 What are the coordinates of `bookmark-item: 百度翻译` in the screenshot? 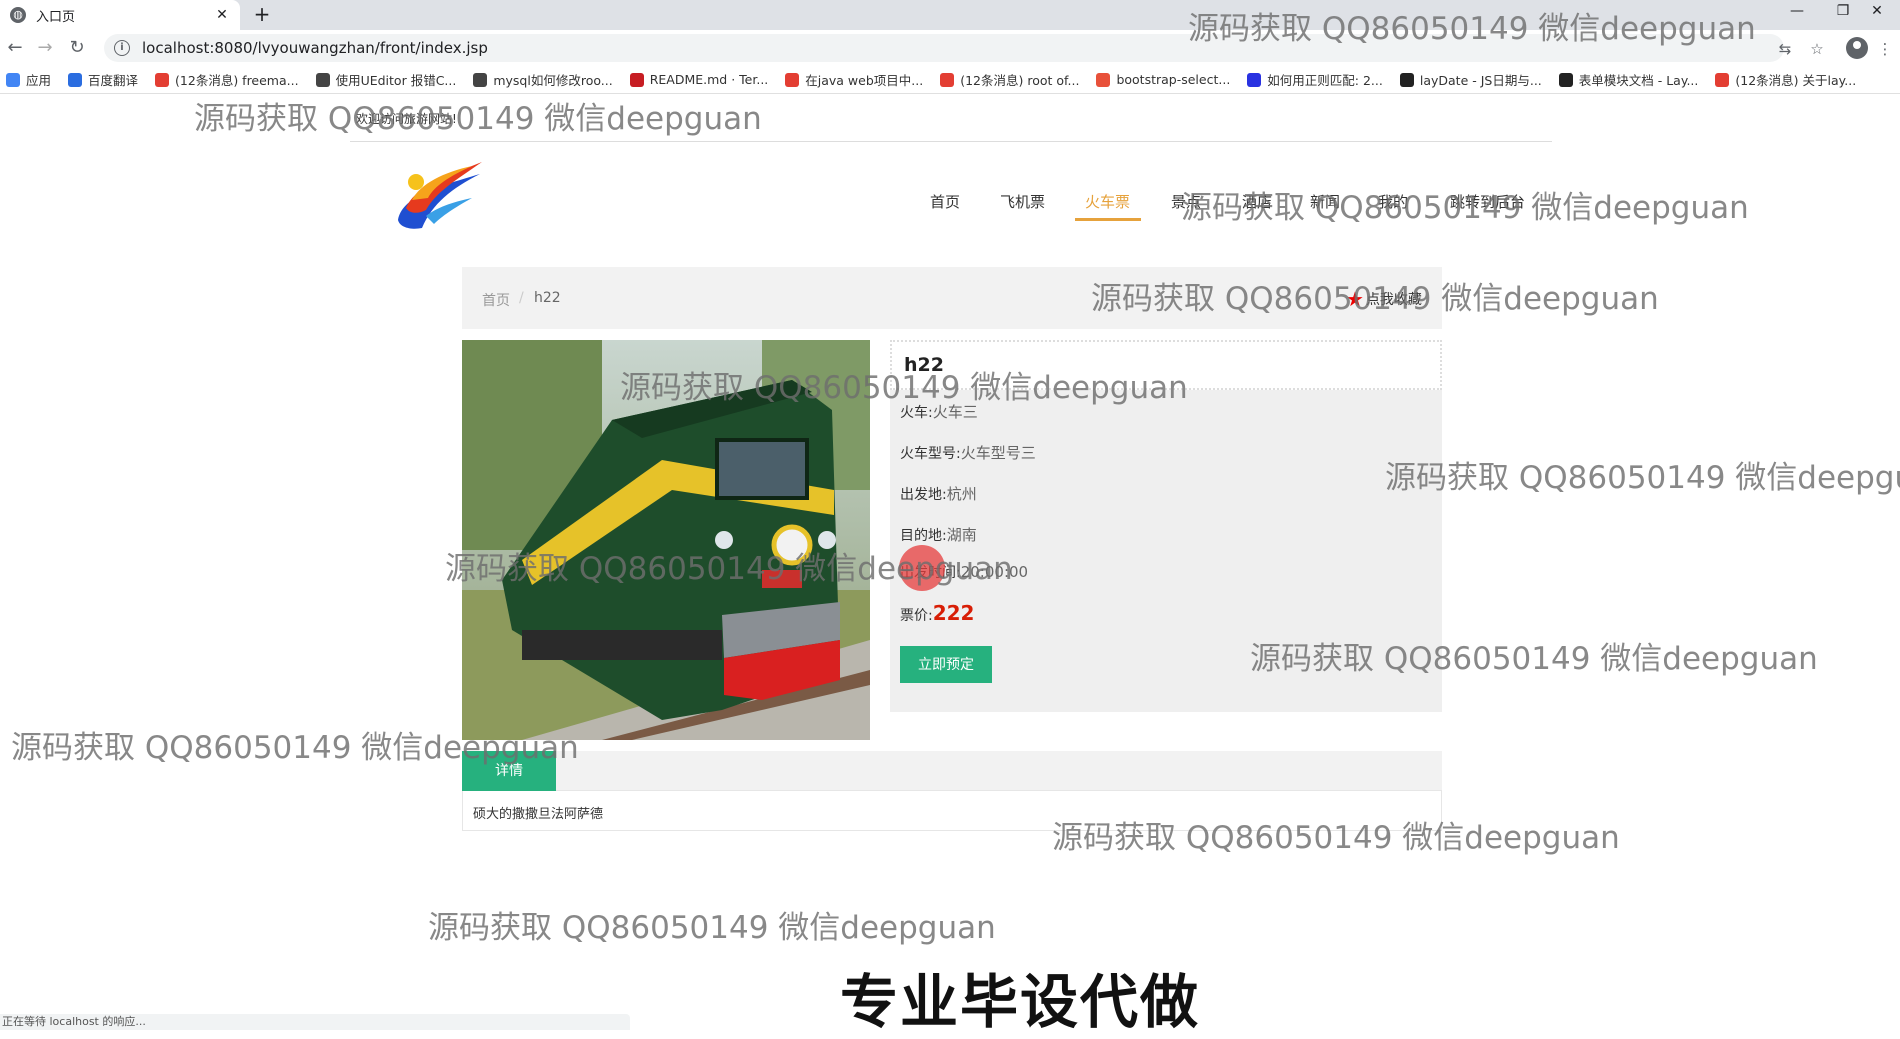 It's located at (103, 79).